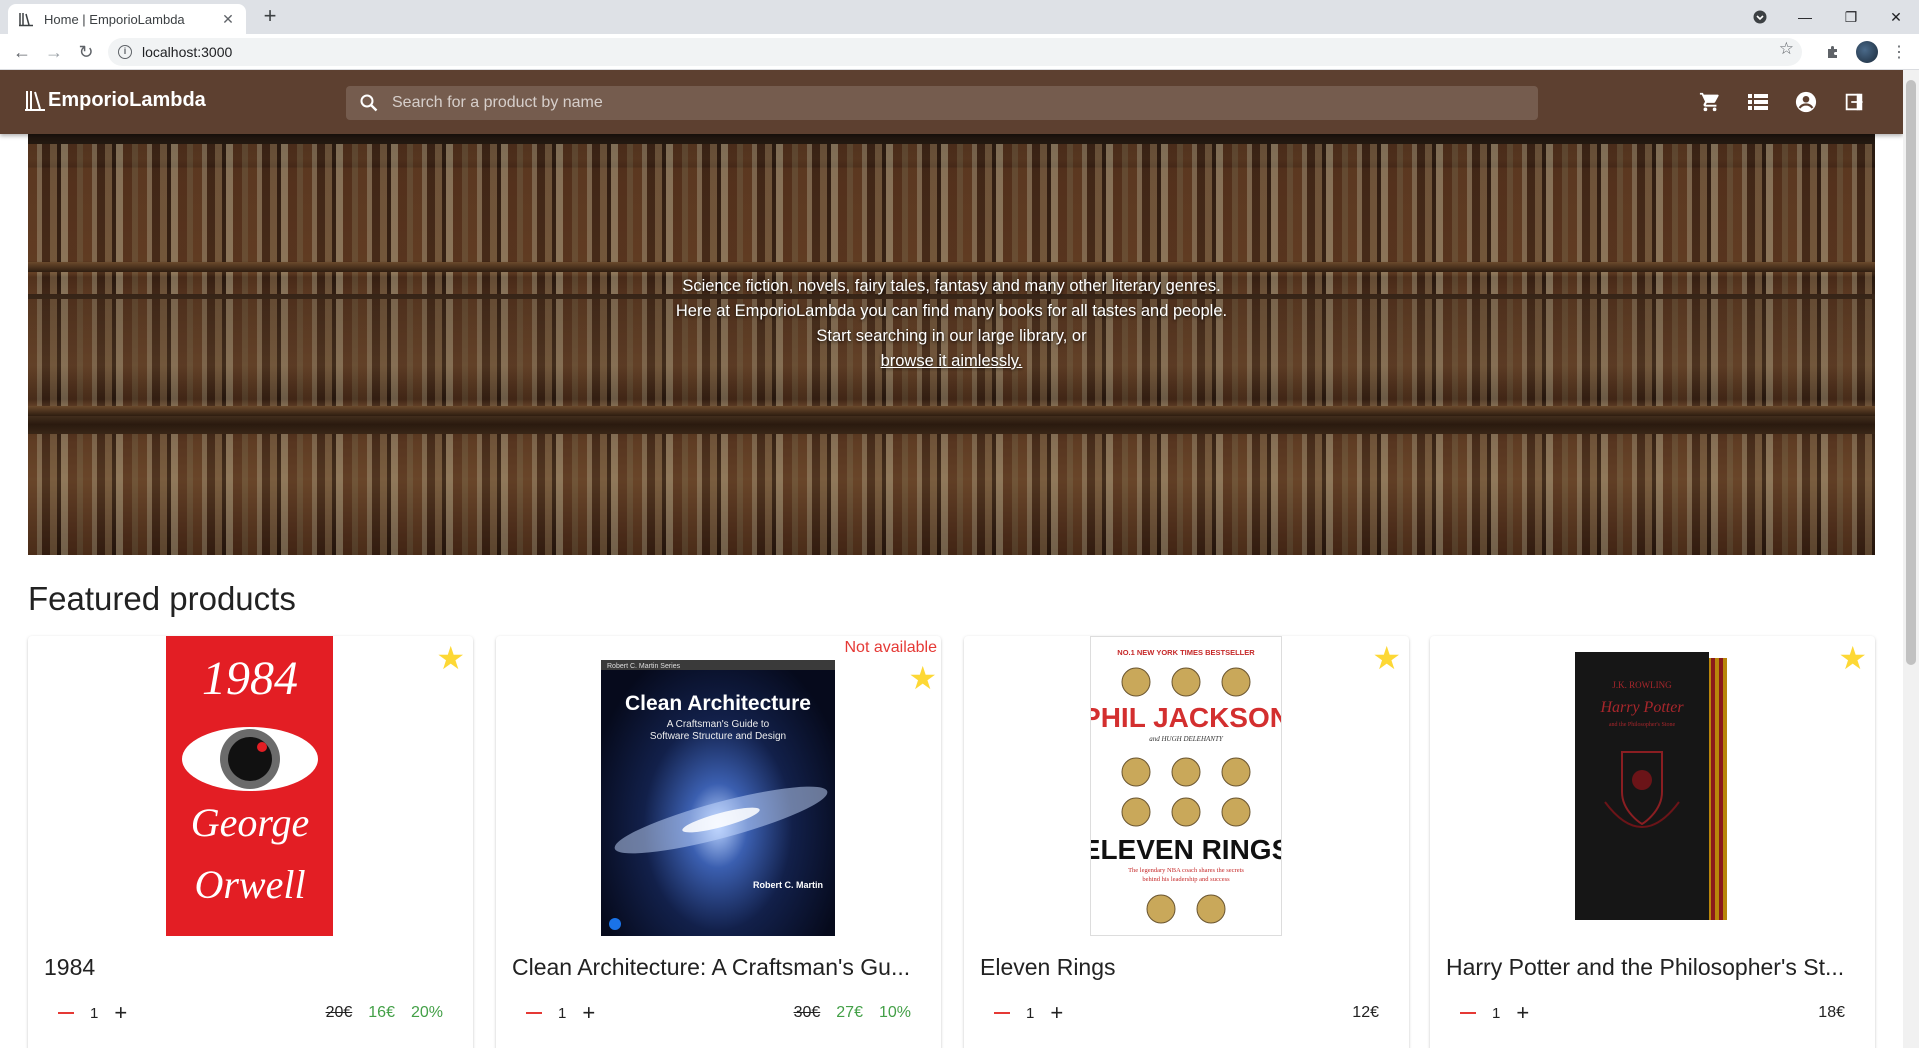  What do you see at coordinates (86, 52) in the screenshot?
I see `reload-icon: ↻` at bounding box center [86, 52].